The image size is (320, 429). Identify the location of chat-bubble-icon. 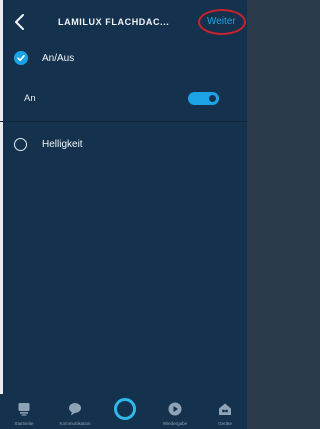
(75, 409).